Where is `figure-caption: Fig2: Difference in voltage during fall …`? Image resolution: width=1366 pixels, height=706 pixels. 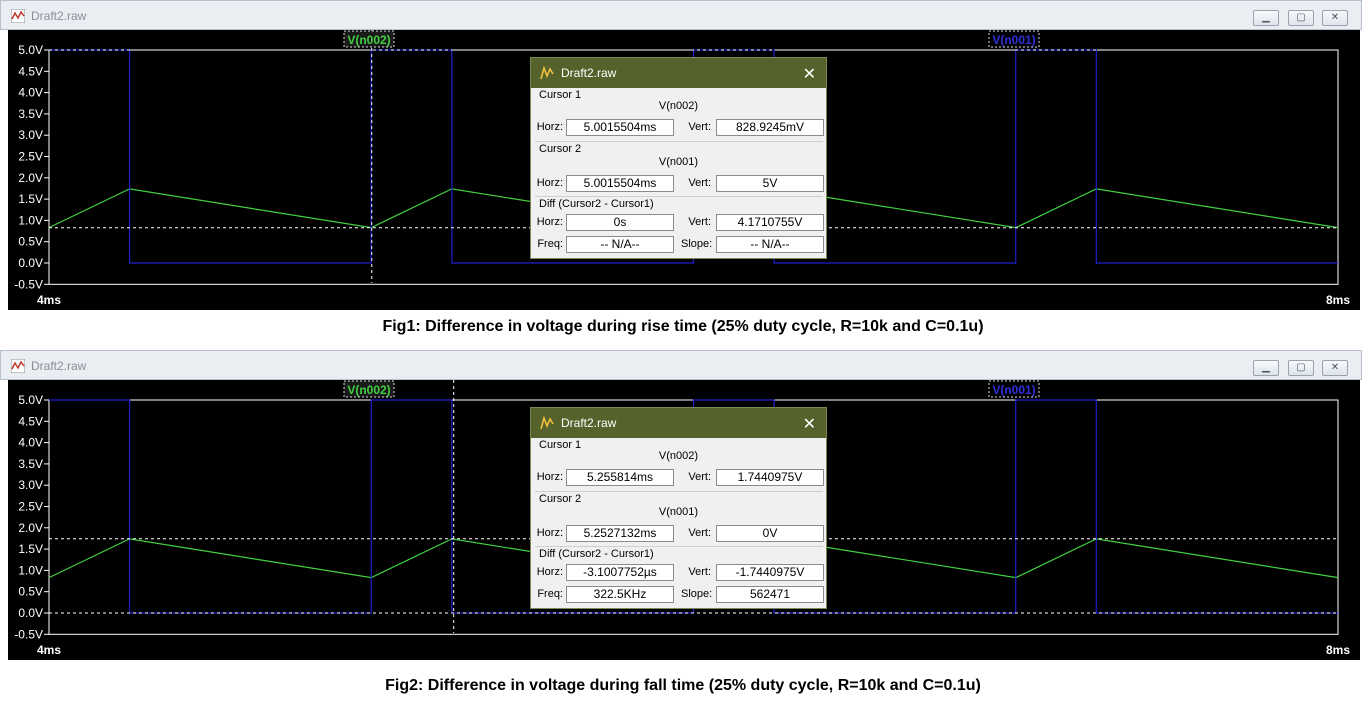 figure-caption: Fig2: Difference in voltage during fall … is located at coordinates (683, 685).